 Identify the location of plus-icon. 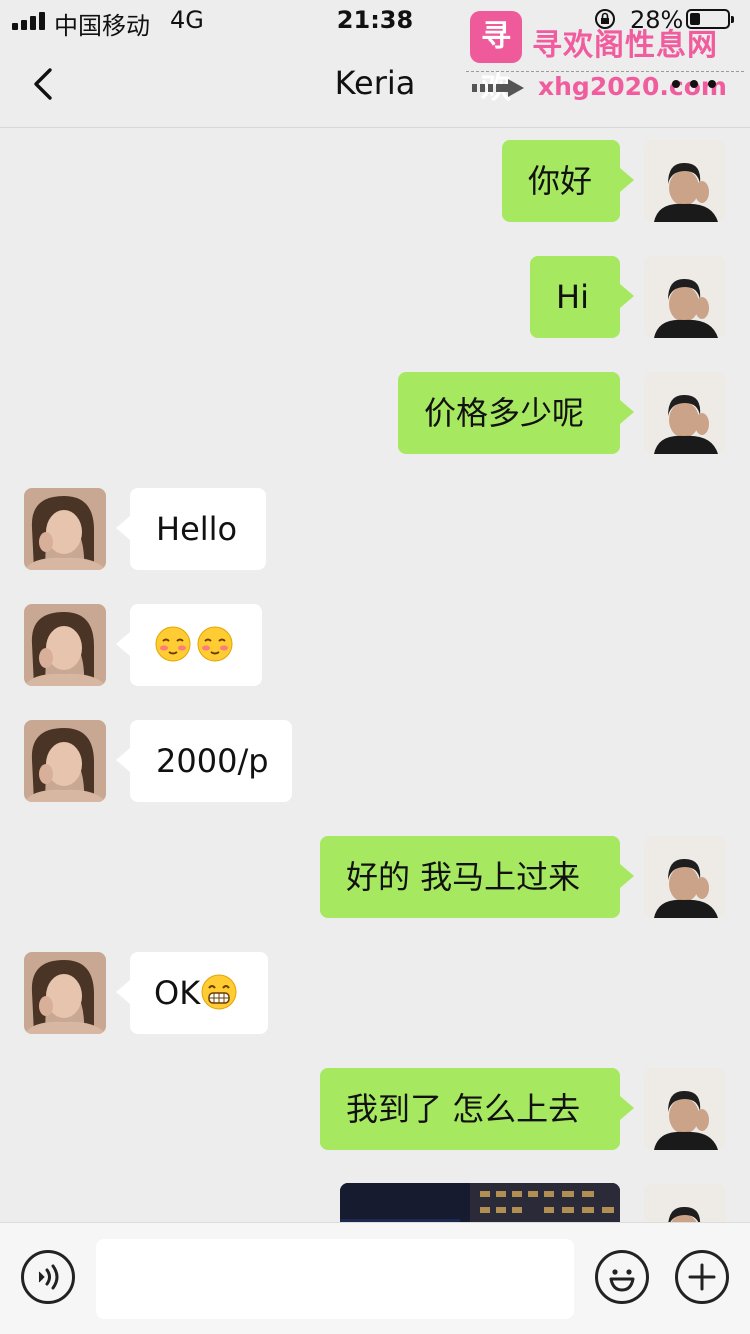
(702, 1277).